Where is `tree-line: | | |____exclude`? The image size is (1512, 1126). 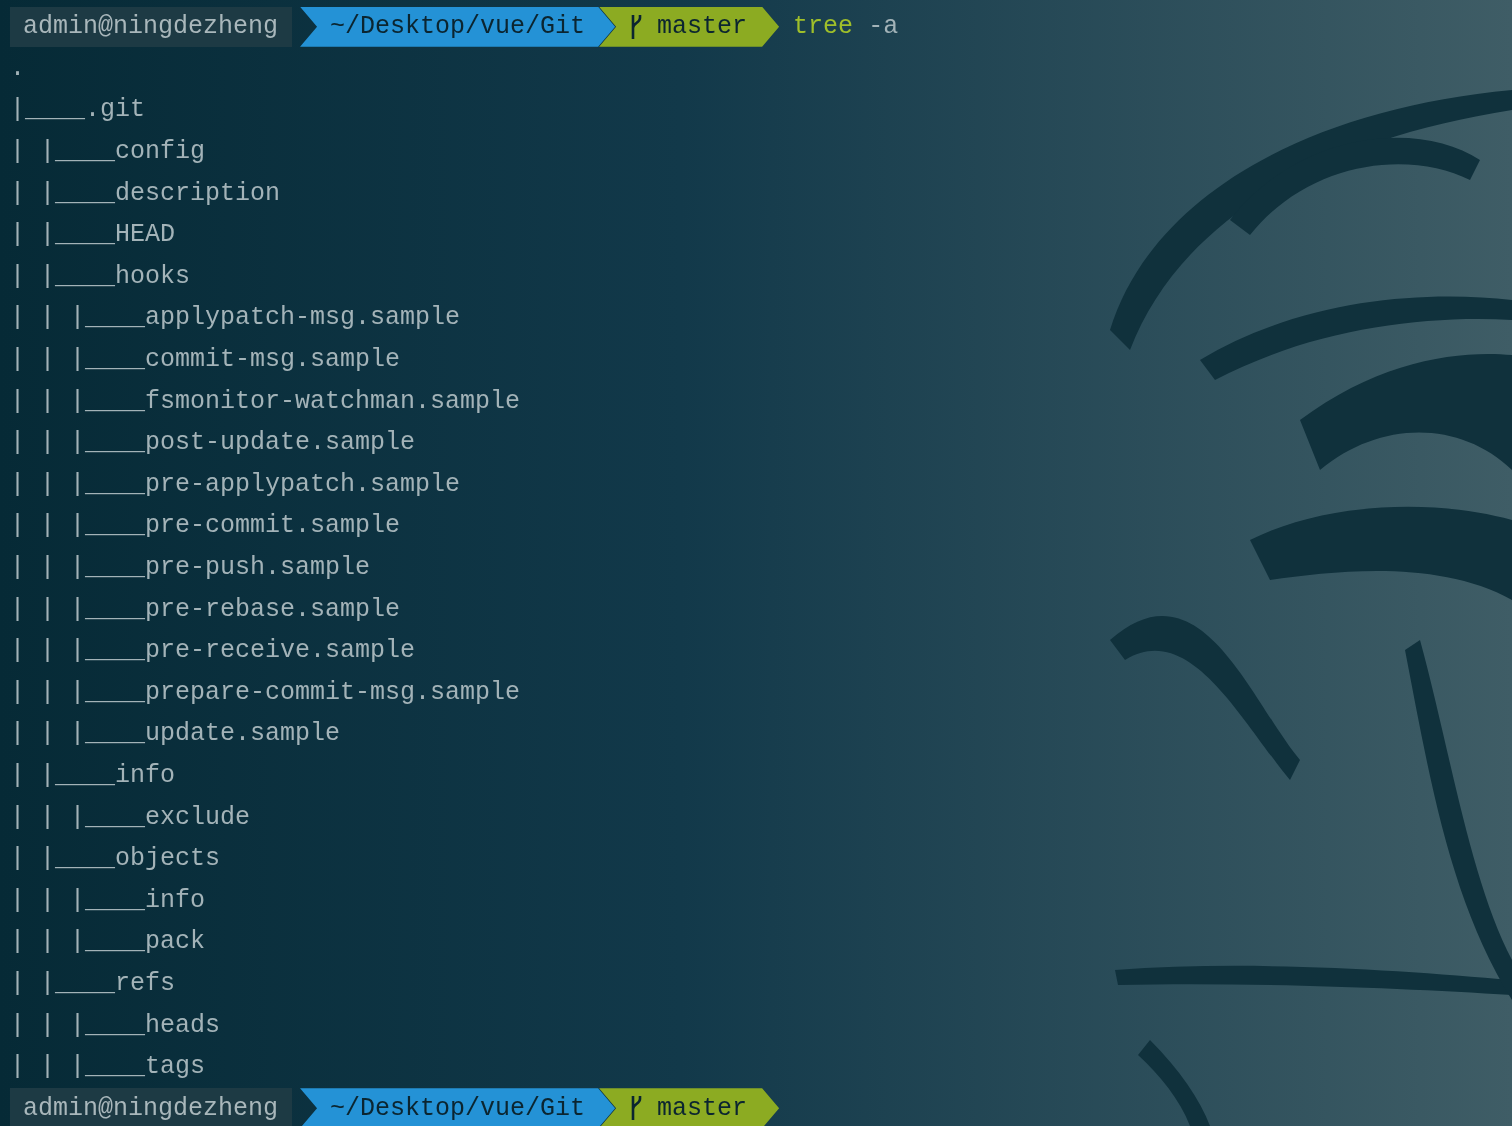 tree-line: | | |____exclude is located at coordinates (130, 817).